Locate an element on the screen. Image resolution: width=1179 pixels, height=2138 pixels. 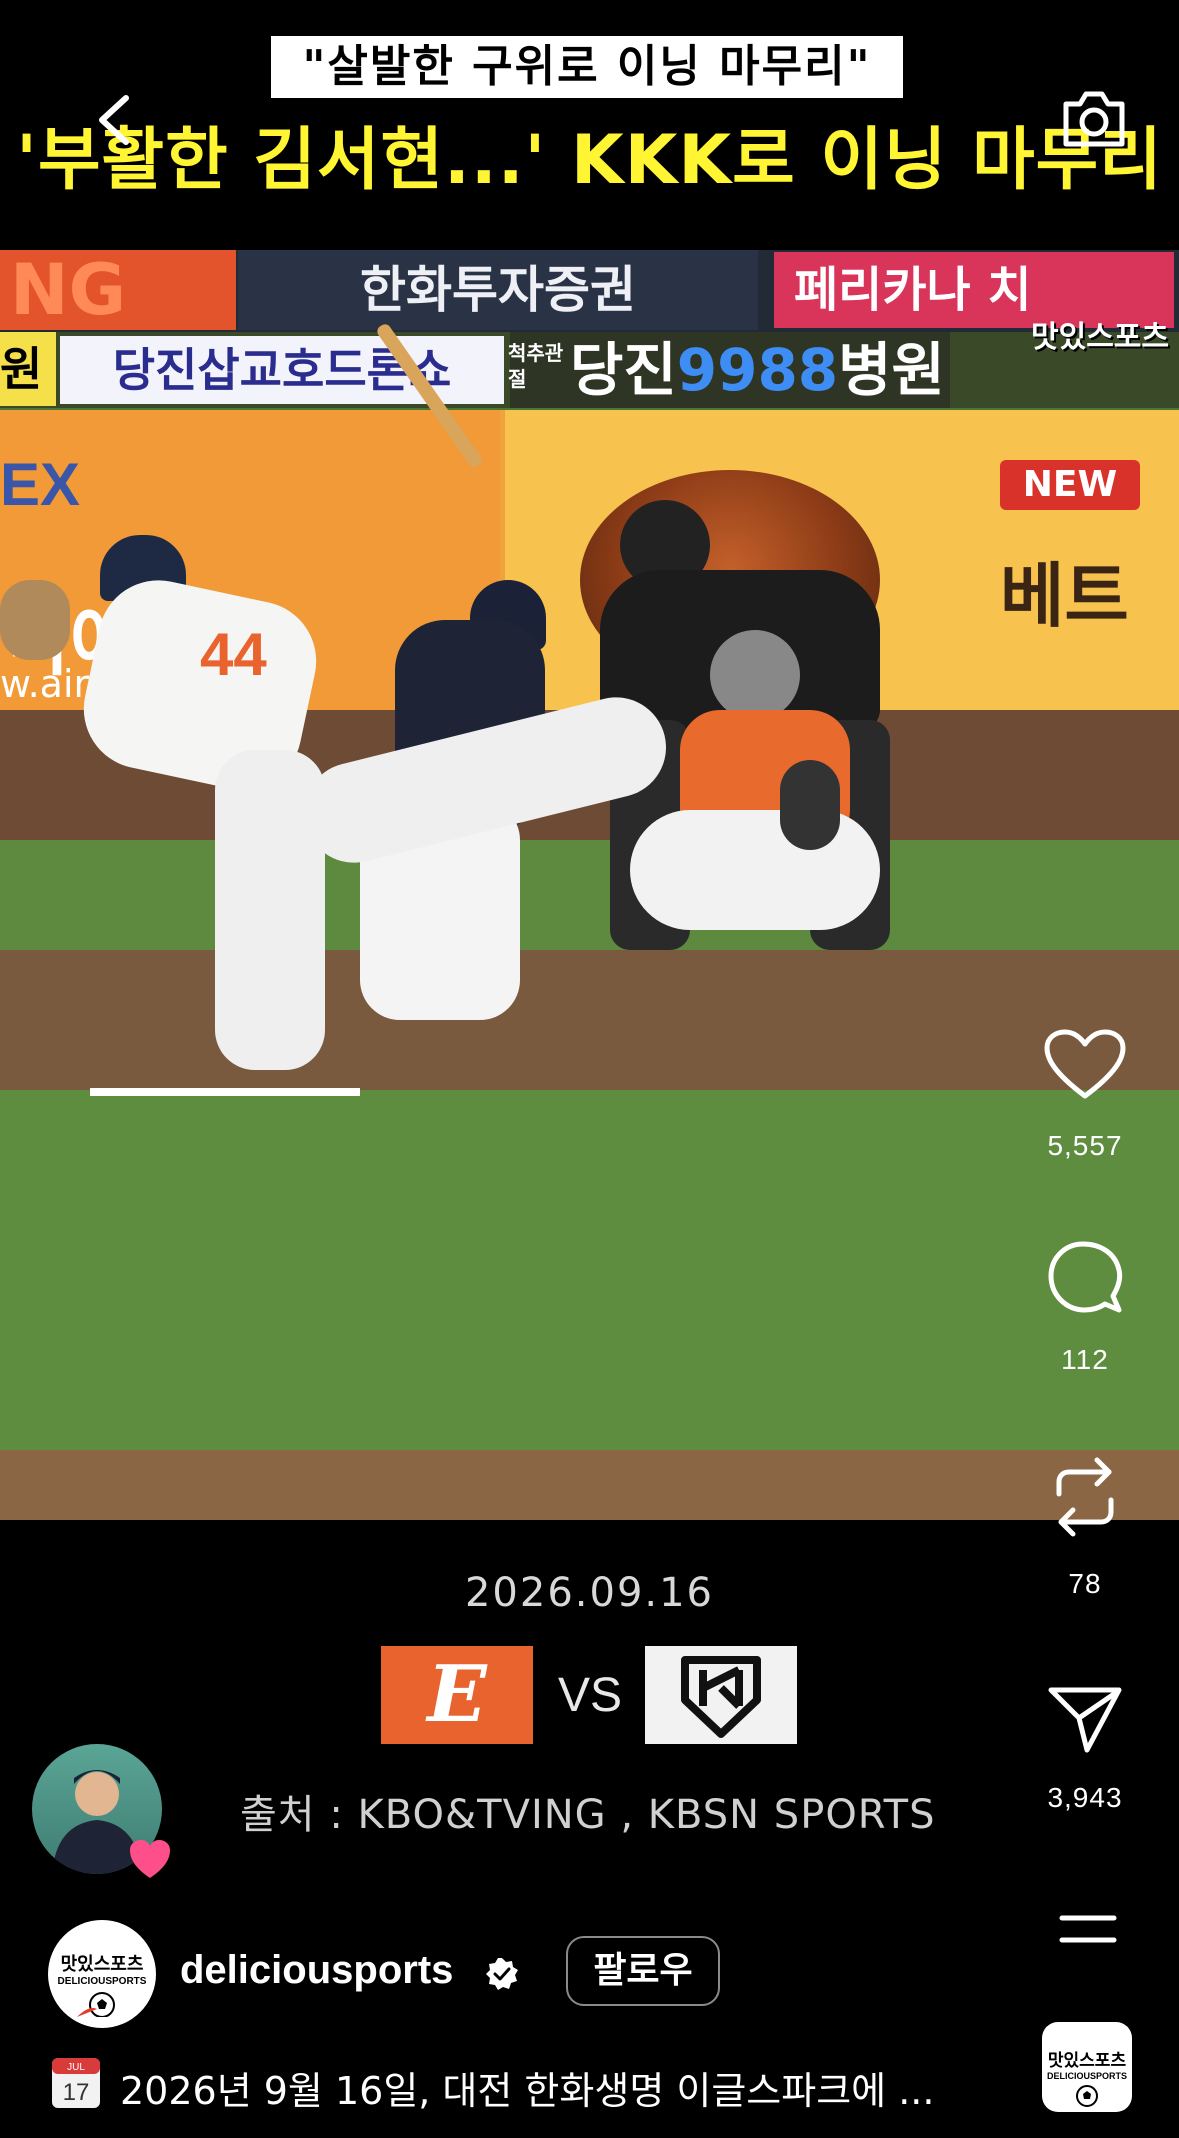
heart-icon is located at coordinates (1085, 1064).